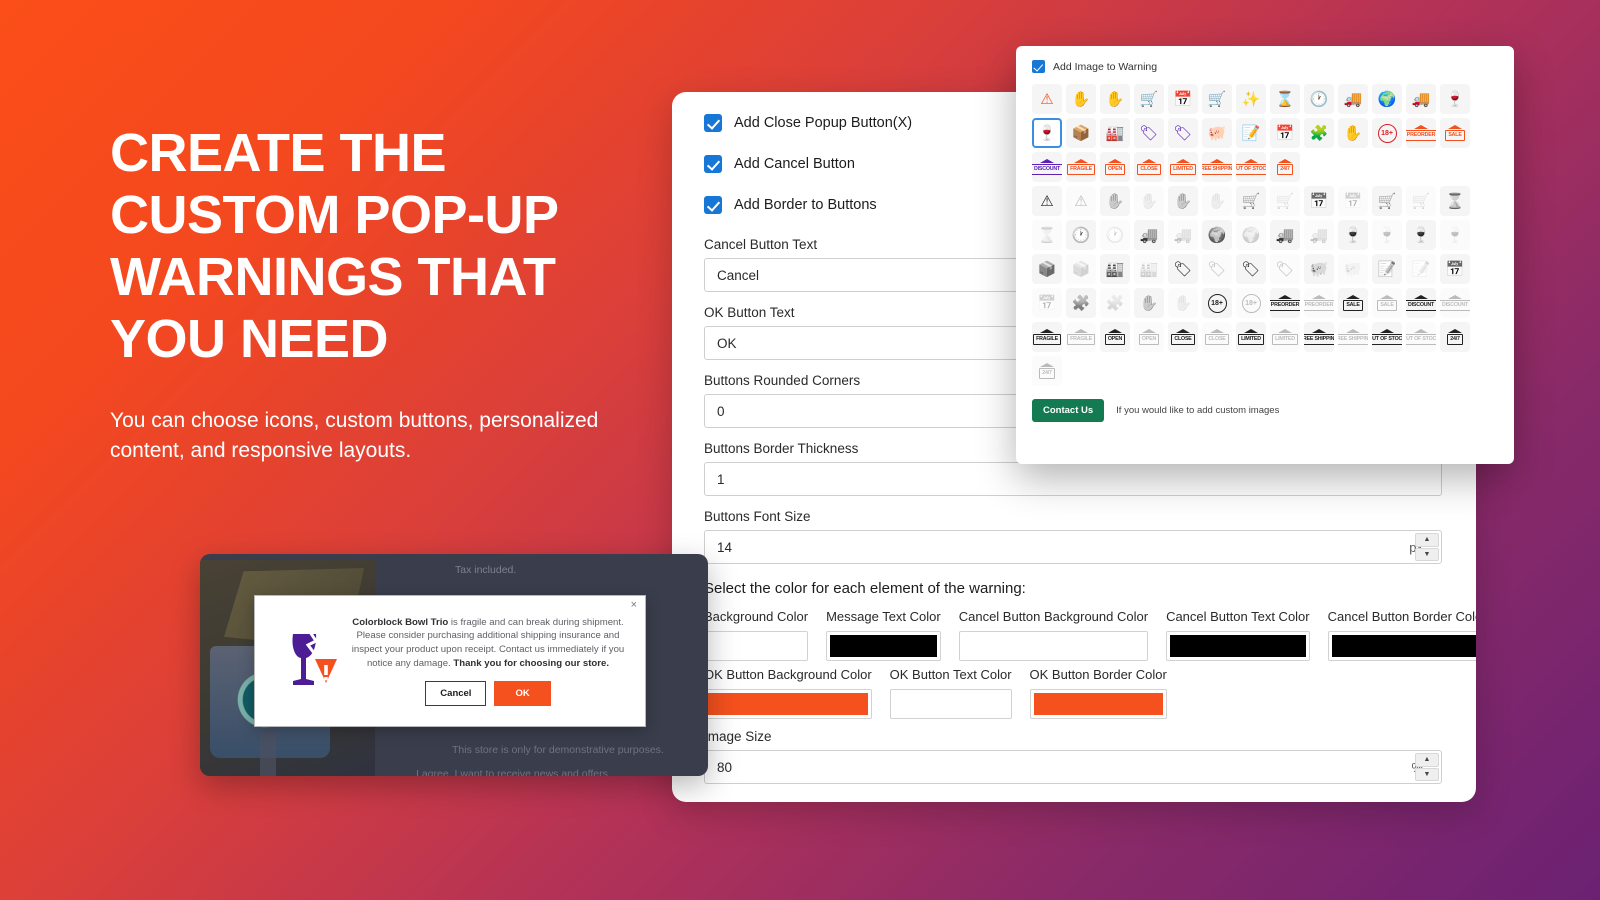 The image size is (1600, 900). I want to click on stop-hand-warning-icon: ✋, so click(1115, 99).